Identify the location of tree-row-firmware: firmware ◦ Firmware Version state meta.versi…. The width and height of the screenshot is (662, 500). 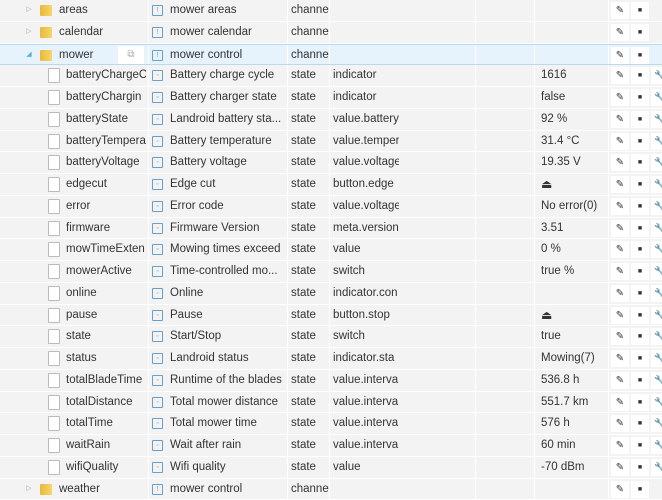
(331, 228).